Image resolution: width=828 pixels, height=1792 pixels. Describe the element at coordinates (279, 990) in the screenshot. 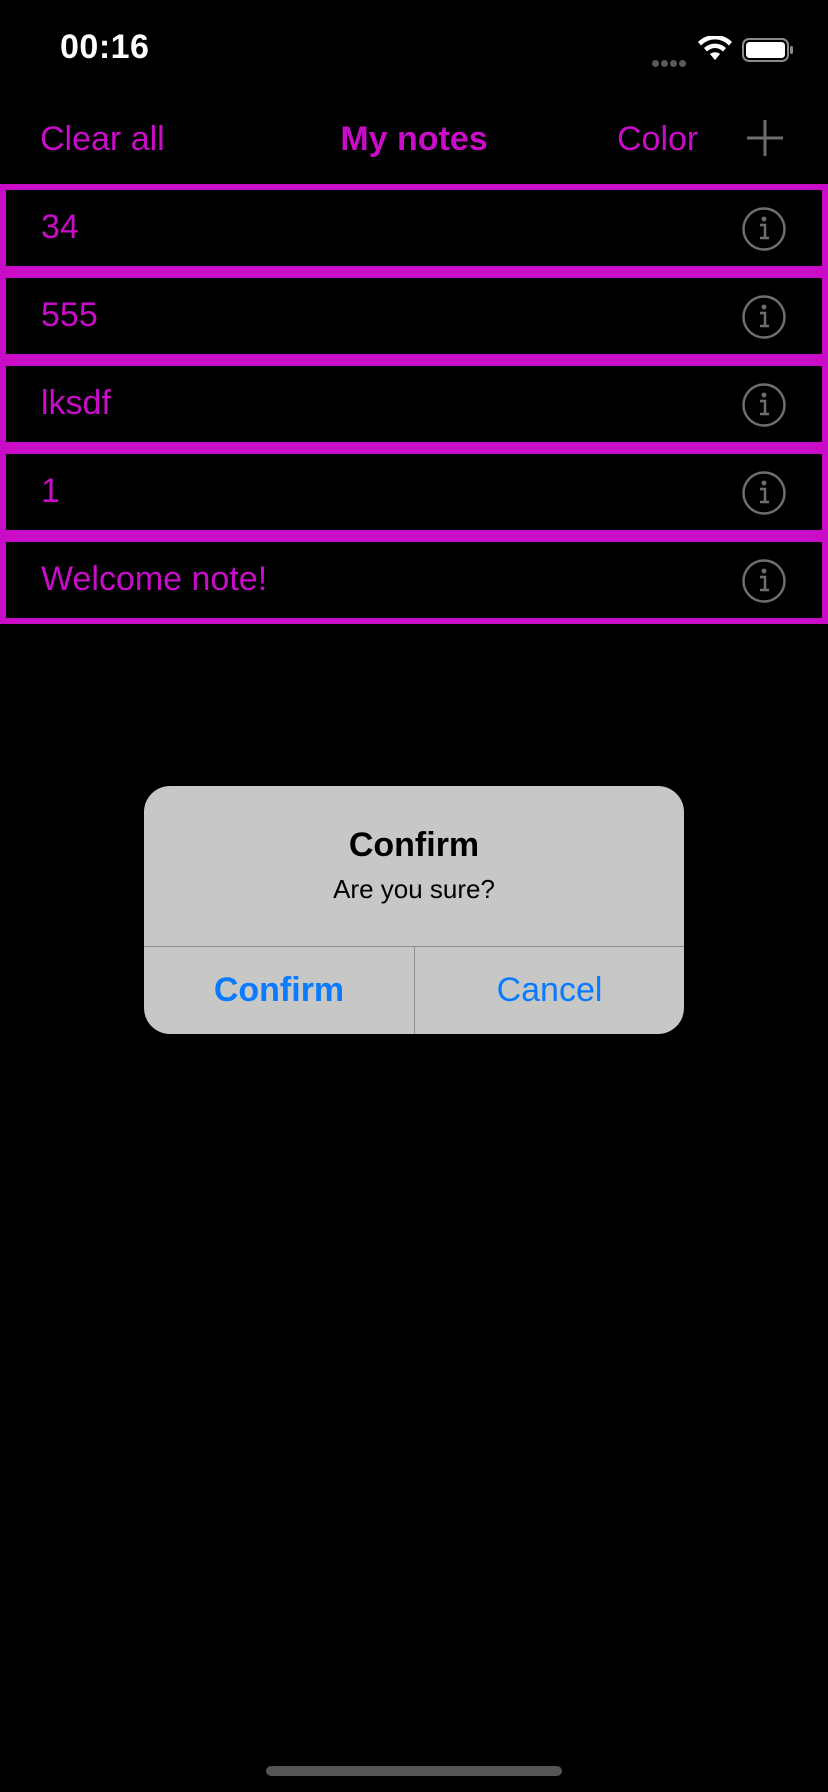

I see `confirm-button: Confirm` at that location.